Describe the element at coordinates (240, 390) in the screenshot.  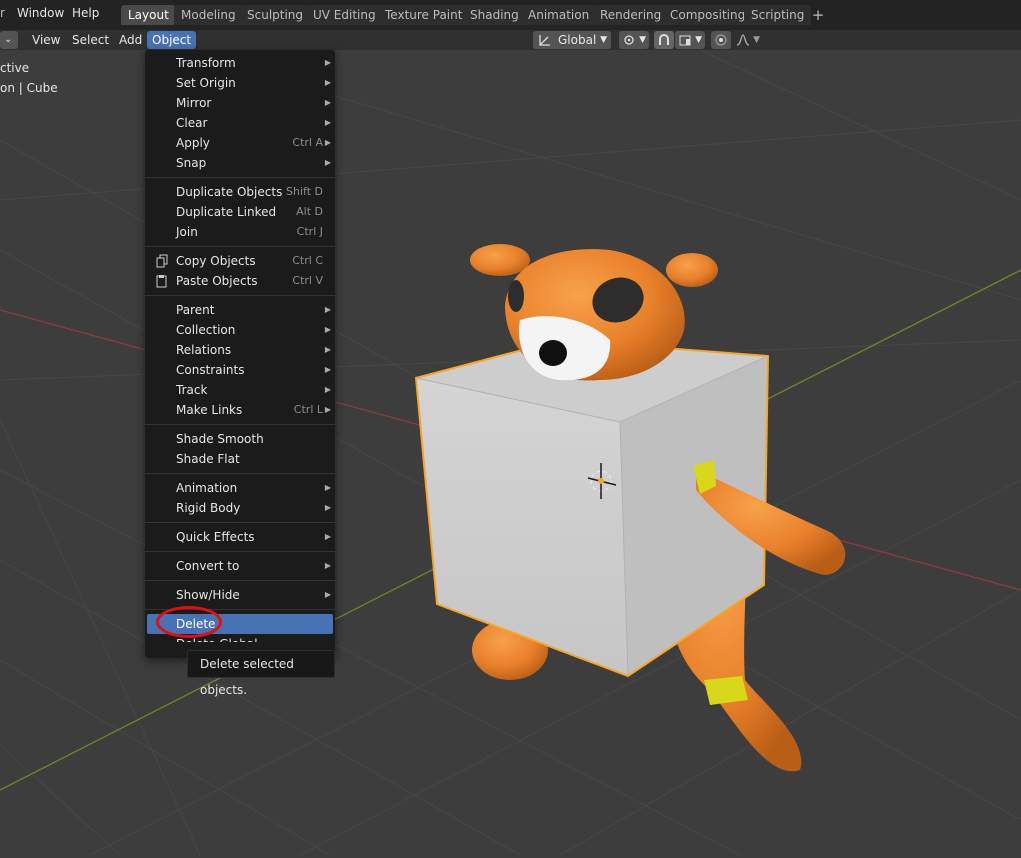
I see `menu-item-track: Track ▶` at that location.